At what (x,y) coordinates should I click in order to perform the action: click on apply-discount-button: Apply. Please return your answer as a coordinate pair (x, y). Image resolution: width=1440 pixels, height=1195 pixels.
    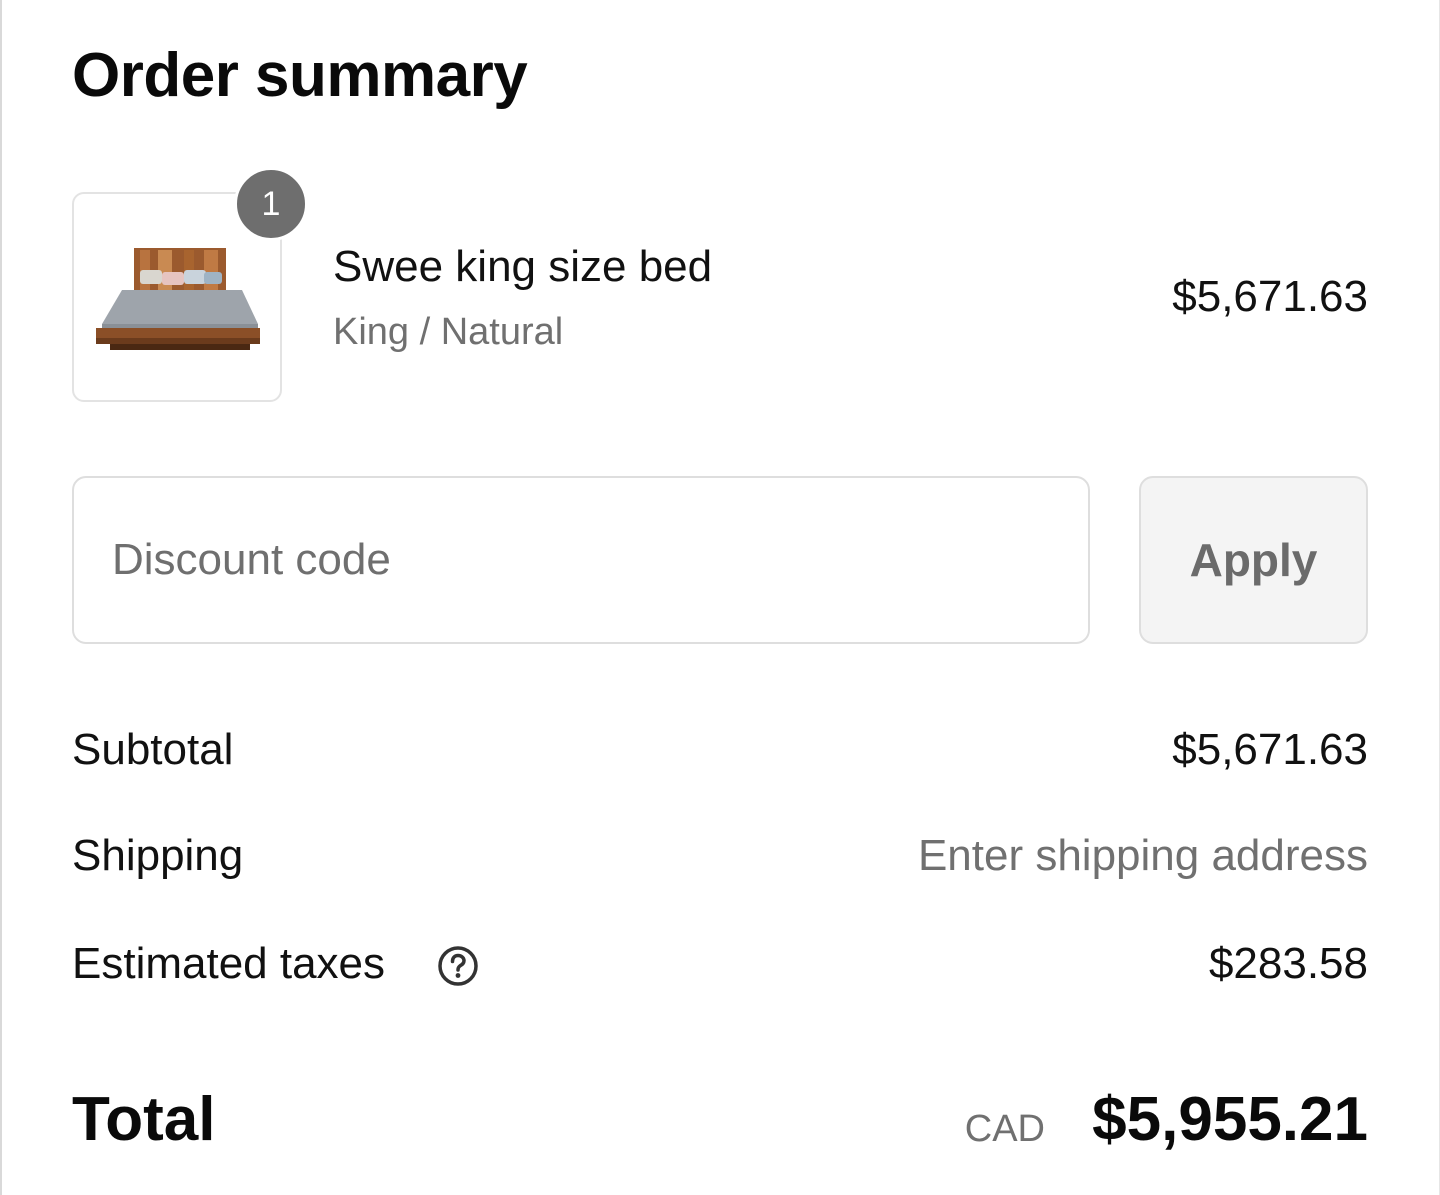
    Looking at the image, I should click on (1253, 560).